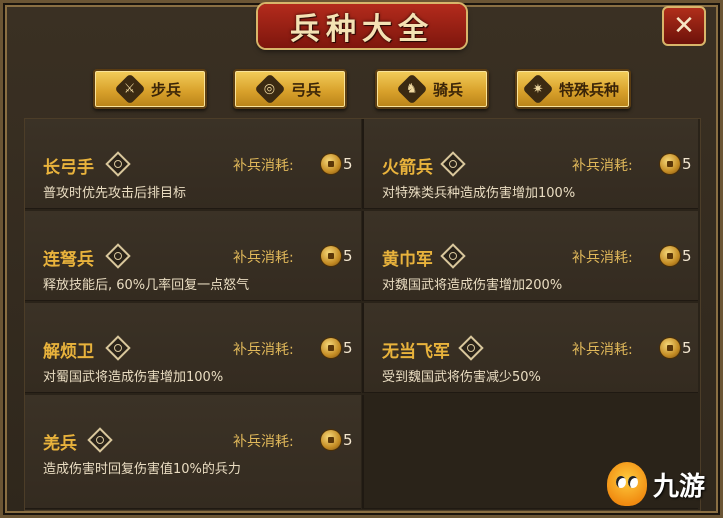 This screenshot has width=723, height=518. I want to click on tab-infantry: ⚔ 步兵, so click(150, 89).